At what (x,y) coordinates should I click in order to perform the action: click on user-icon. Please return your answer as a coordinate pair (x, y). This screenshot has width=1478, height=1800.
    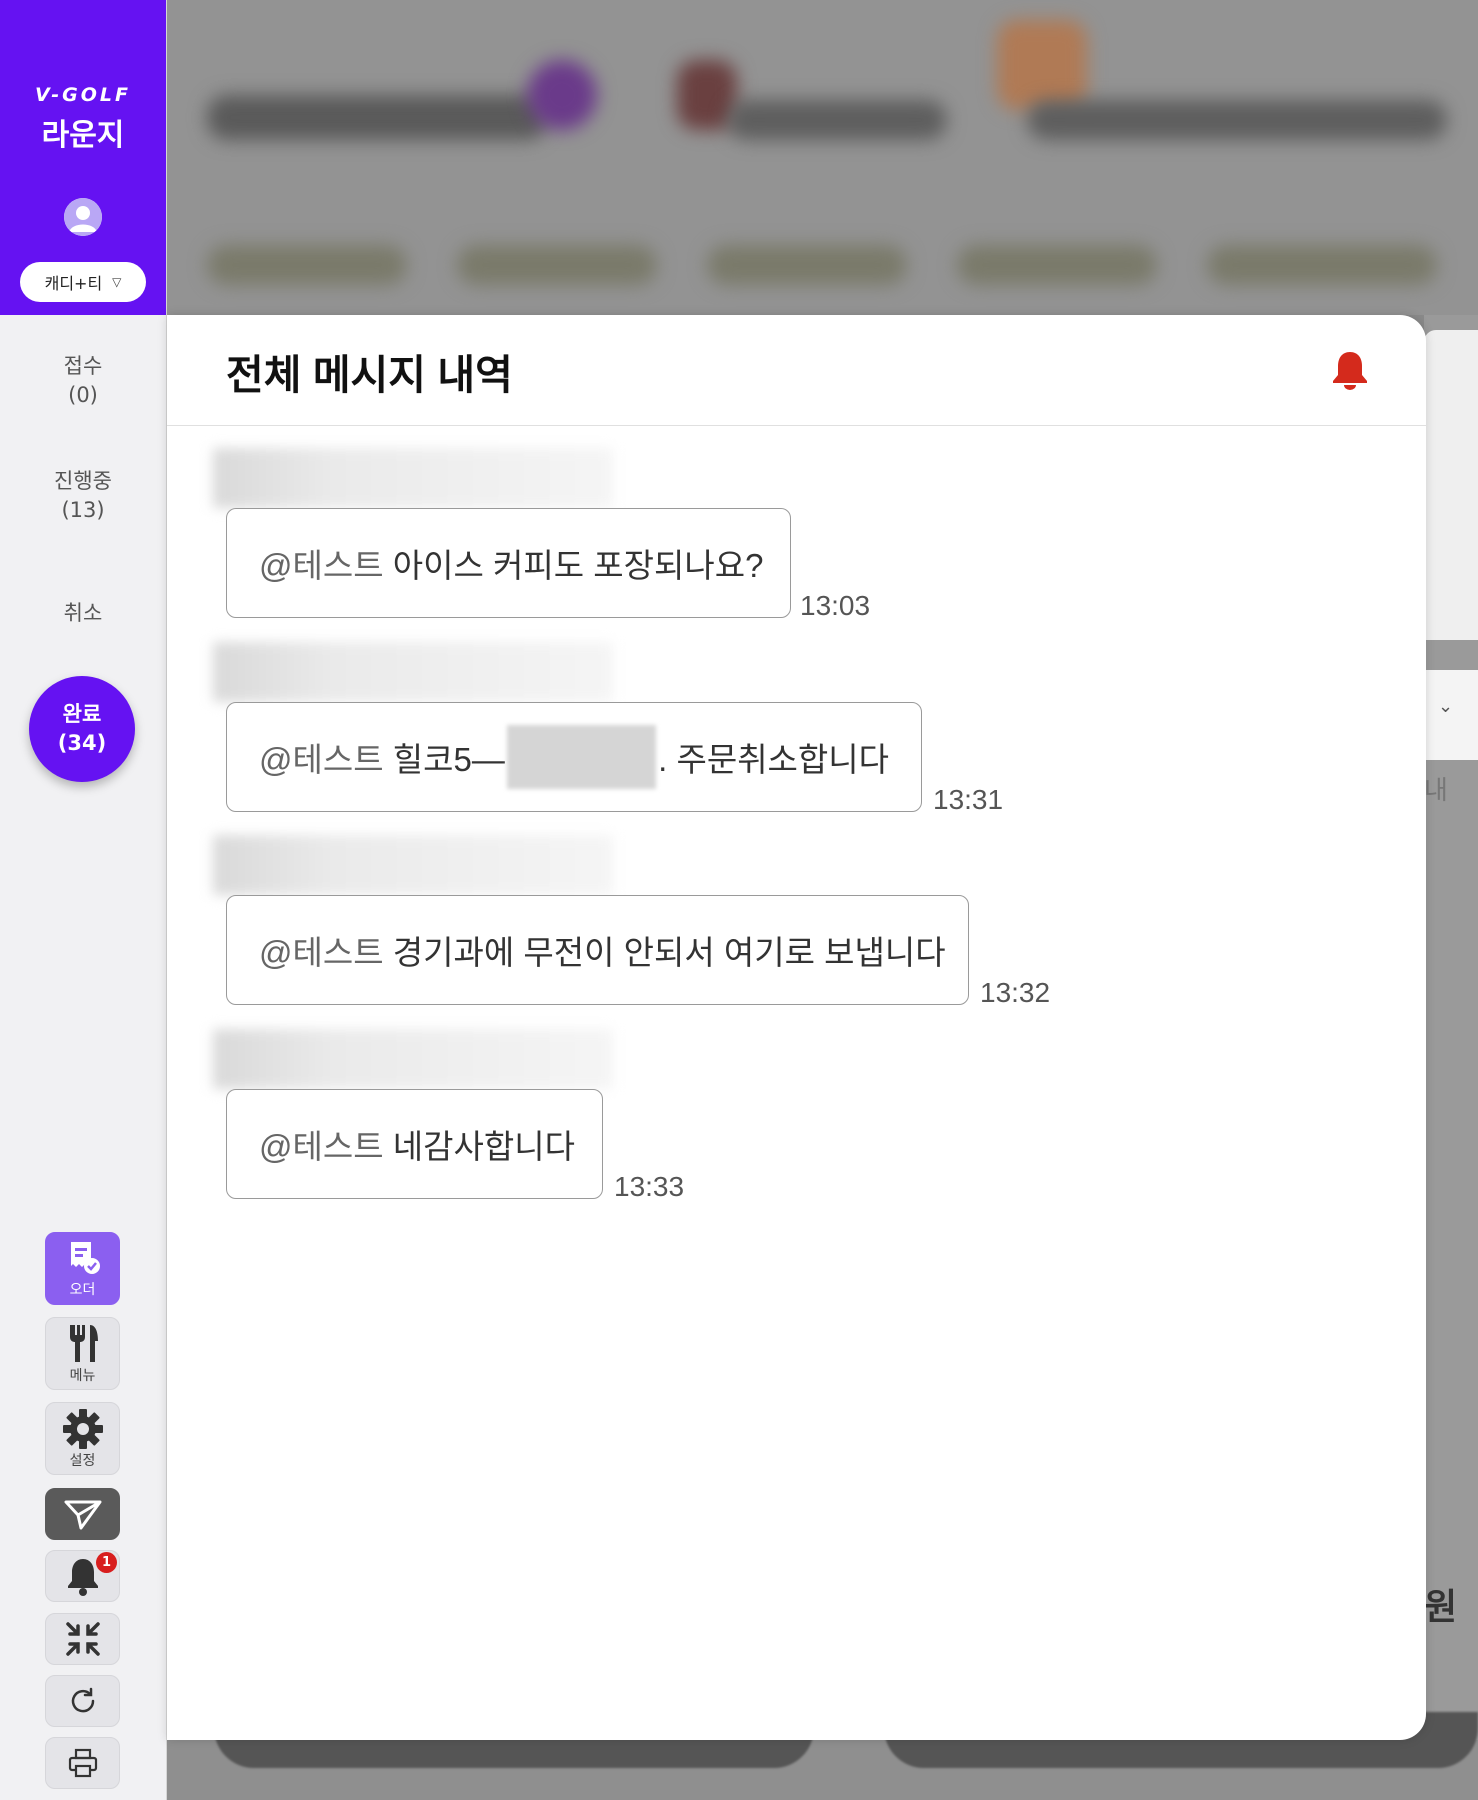
    Looking at the image, I should click on (83, 217).